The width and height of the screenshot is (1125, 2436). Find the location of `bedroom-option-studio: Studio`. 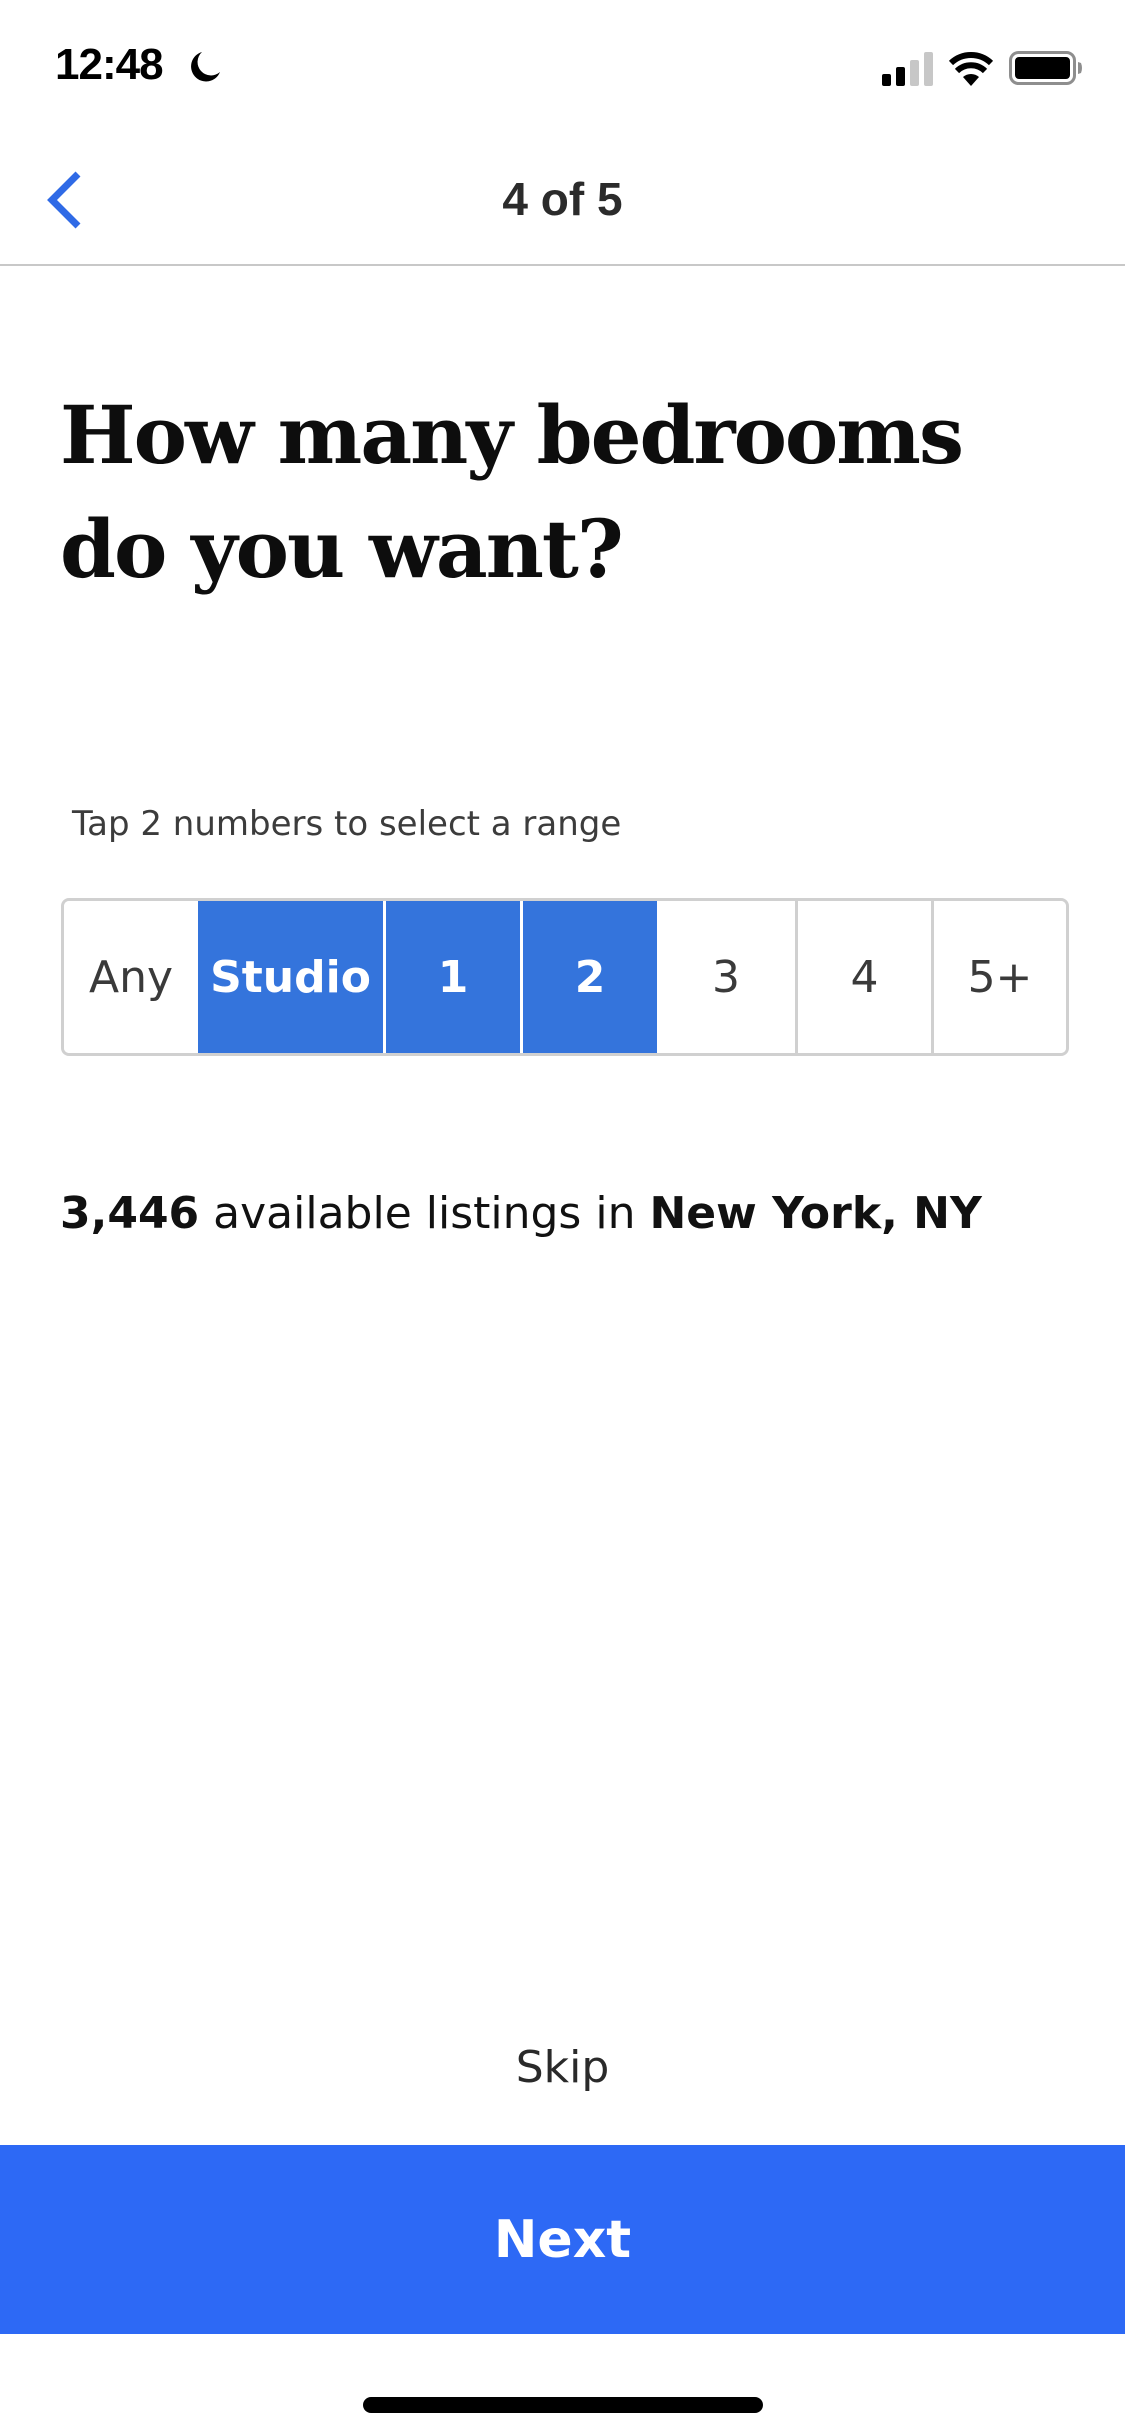

bedroom-option-studio: Studio is located at coordinates (290, 977).